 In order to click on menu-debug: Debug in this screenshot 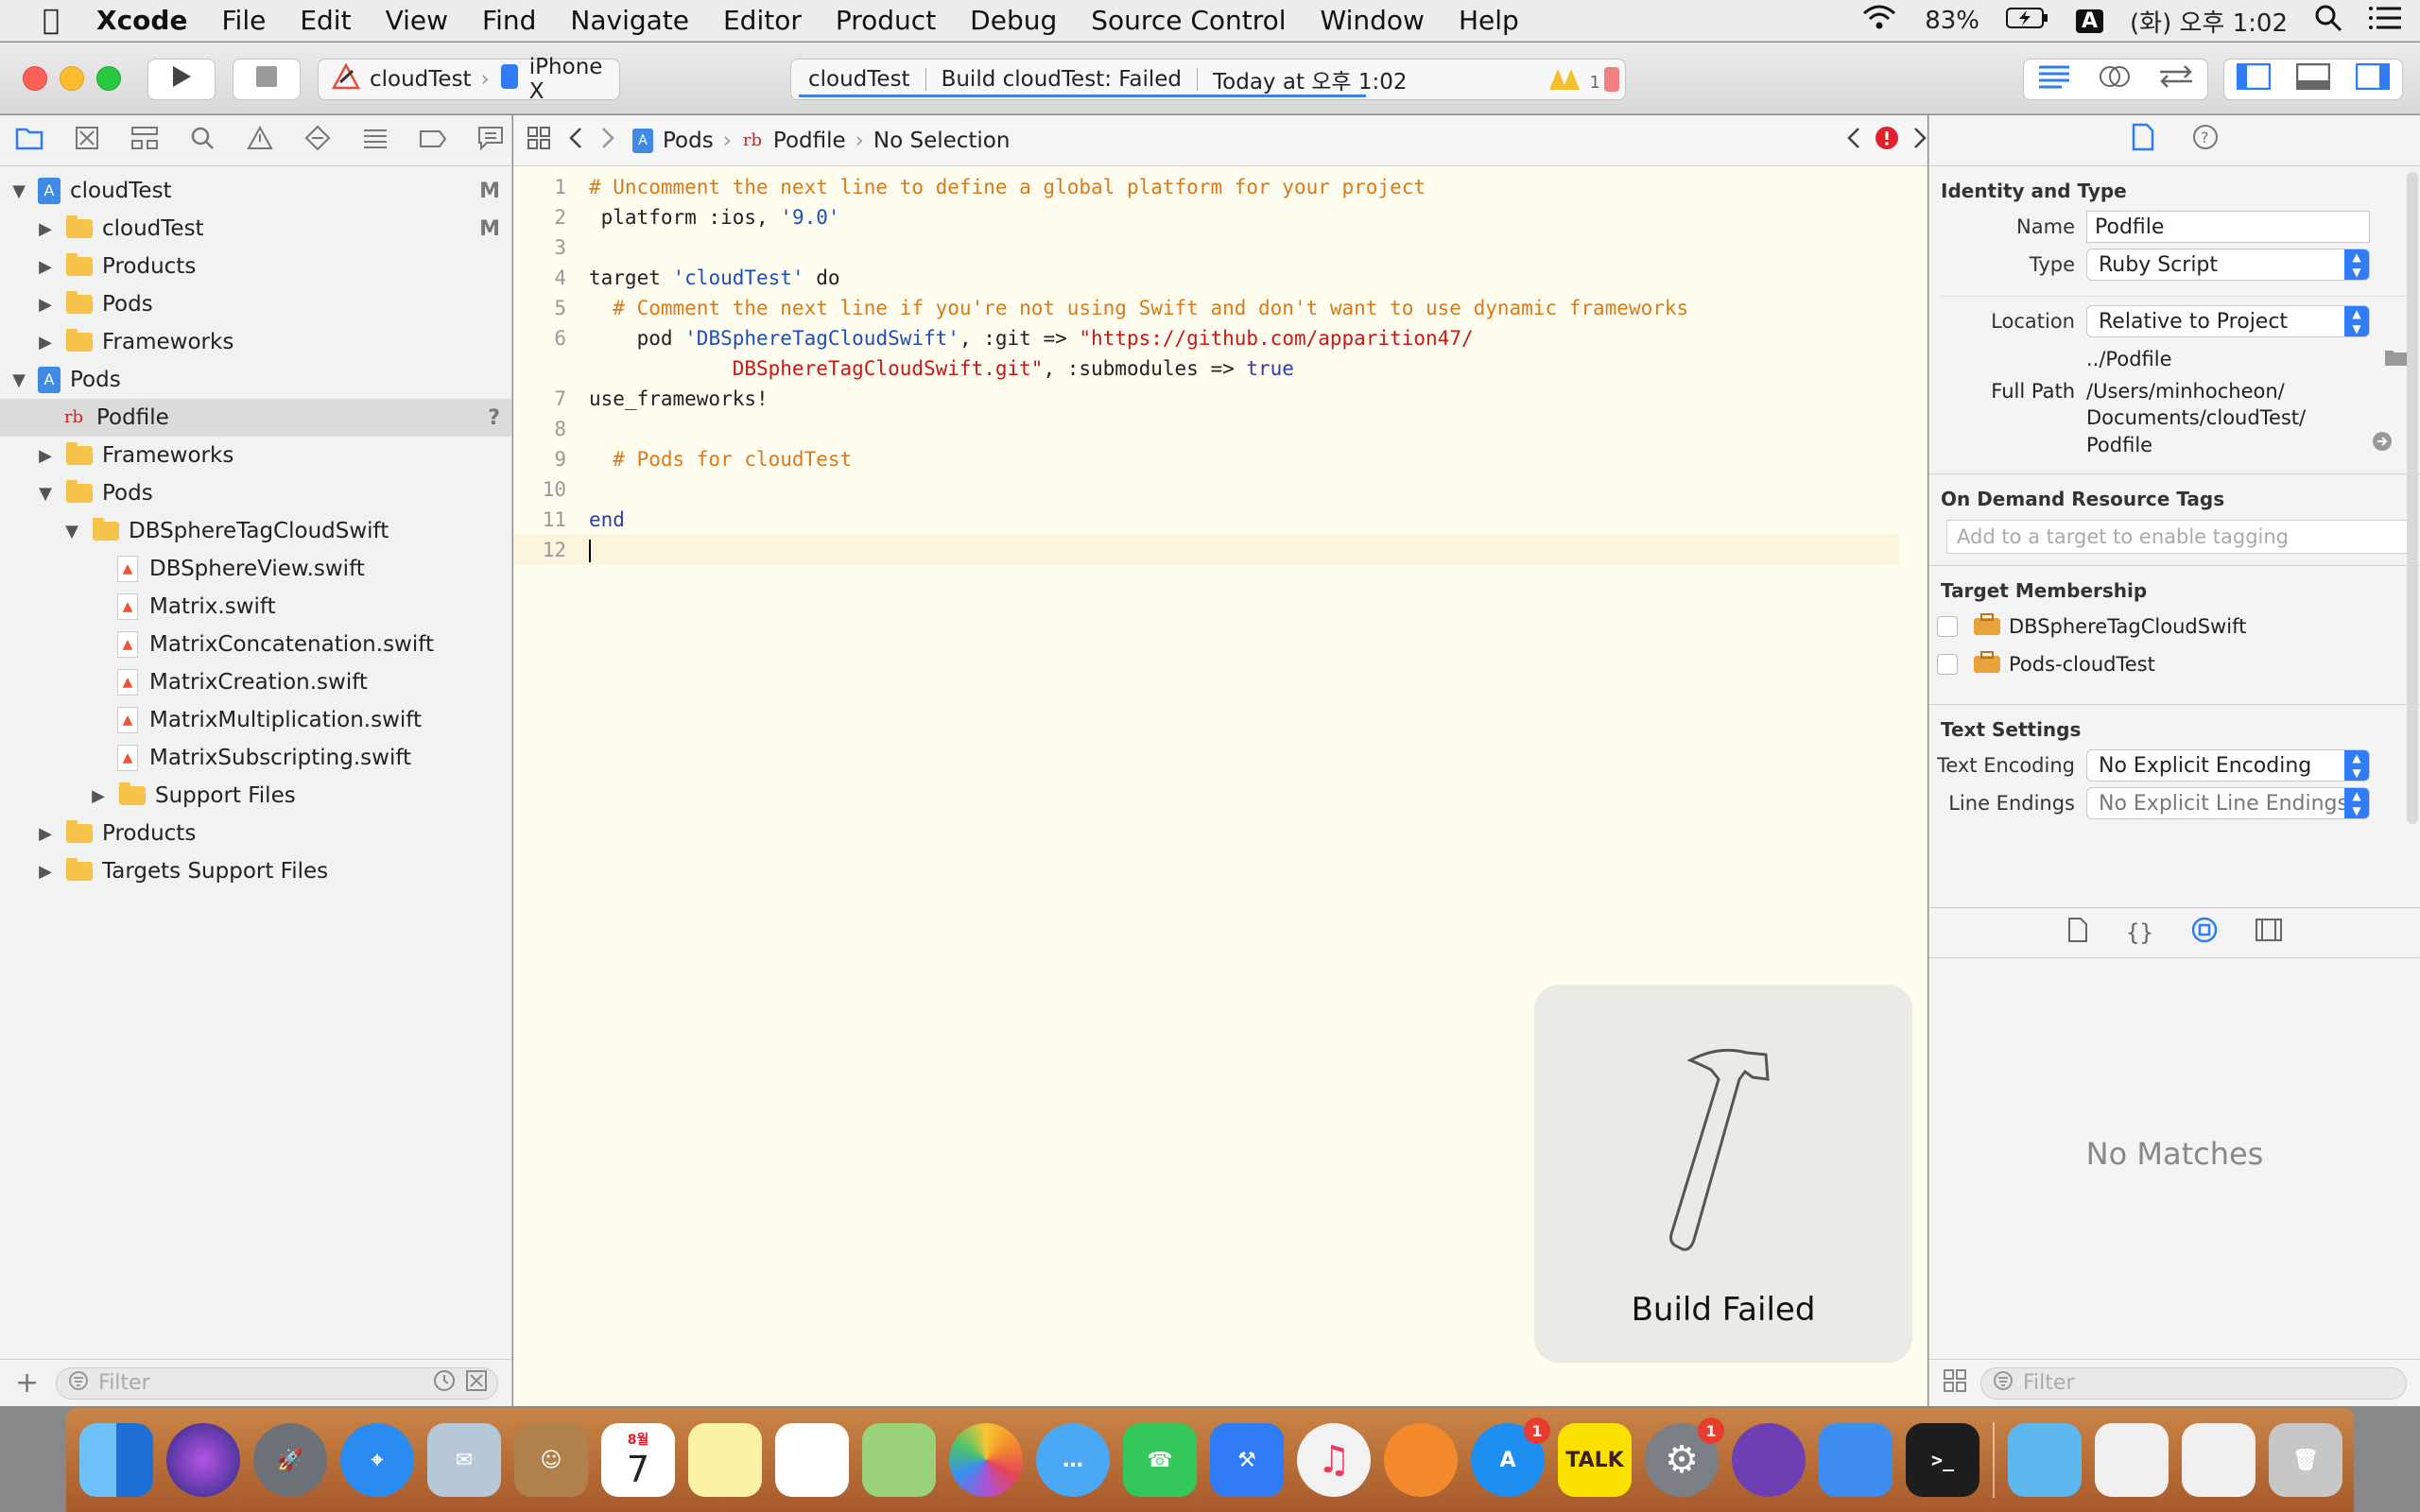, I will do `click(1013, 20)`.